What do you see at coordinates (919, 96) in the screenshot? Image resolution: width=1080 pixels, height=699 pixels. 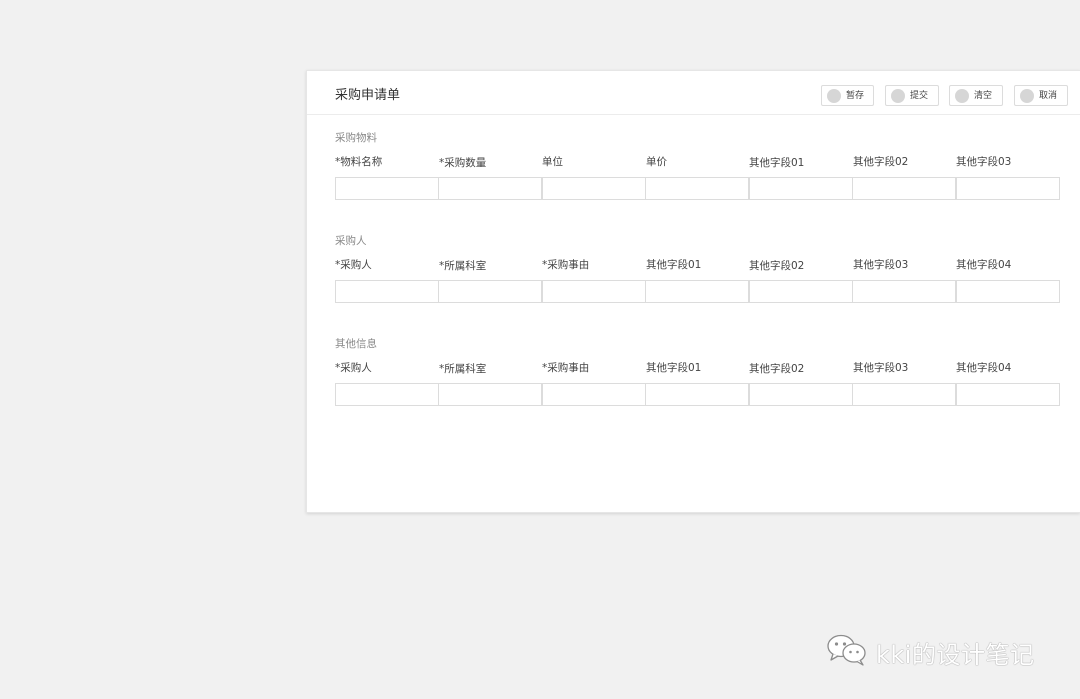 I see `submit-label: 提交` at bounding box center [919, 96].